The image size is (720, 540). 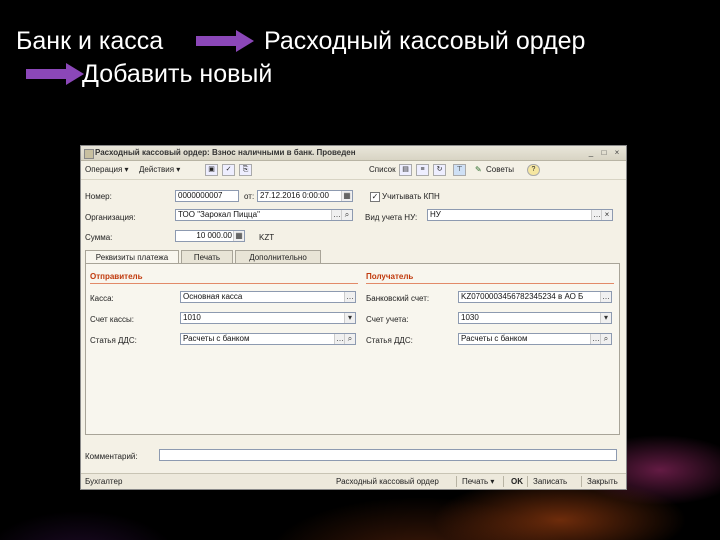 I want to click on help-icon: ?, so click(x=533, y=170).